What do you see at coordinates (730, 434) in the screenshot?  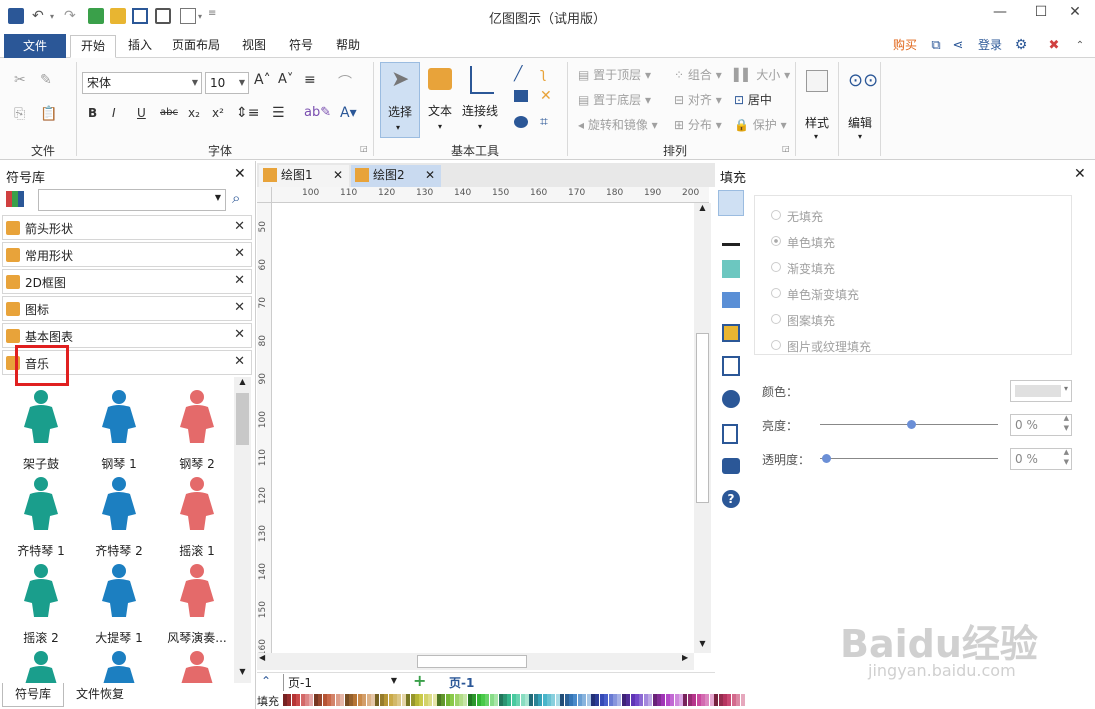 I see `attachment-icon` at bounding box center [730, 434].